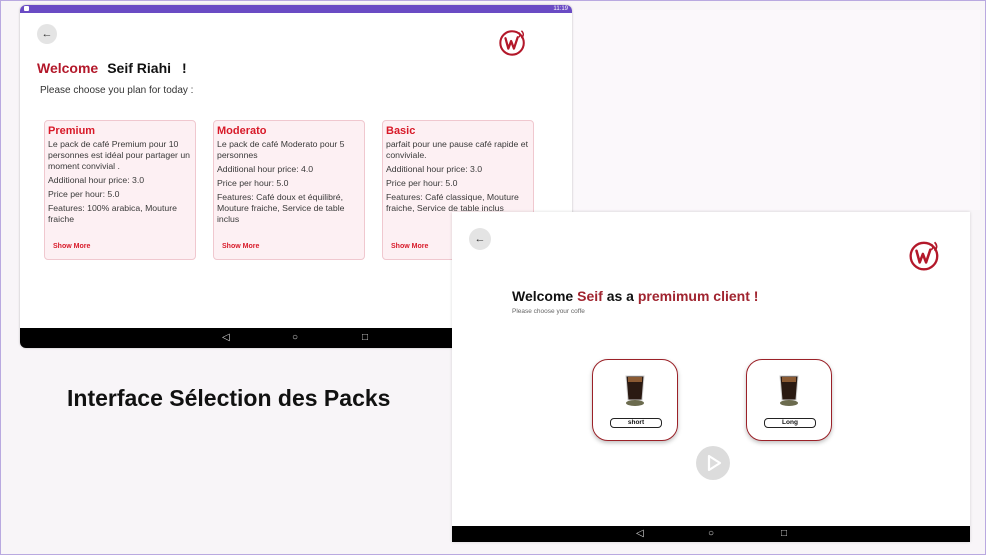  I want to click on play-button, so click(713, 463).